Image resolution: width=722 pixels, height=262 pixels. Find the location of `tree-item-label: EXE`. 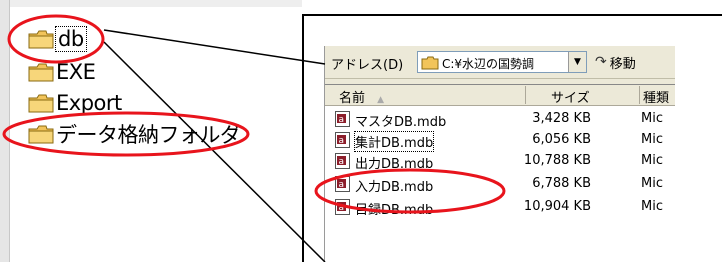

tree-item-label: EXE is located at coordinates (76, 72).